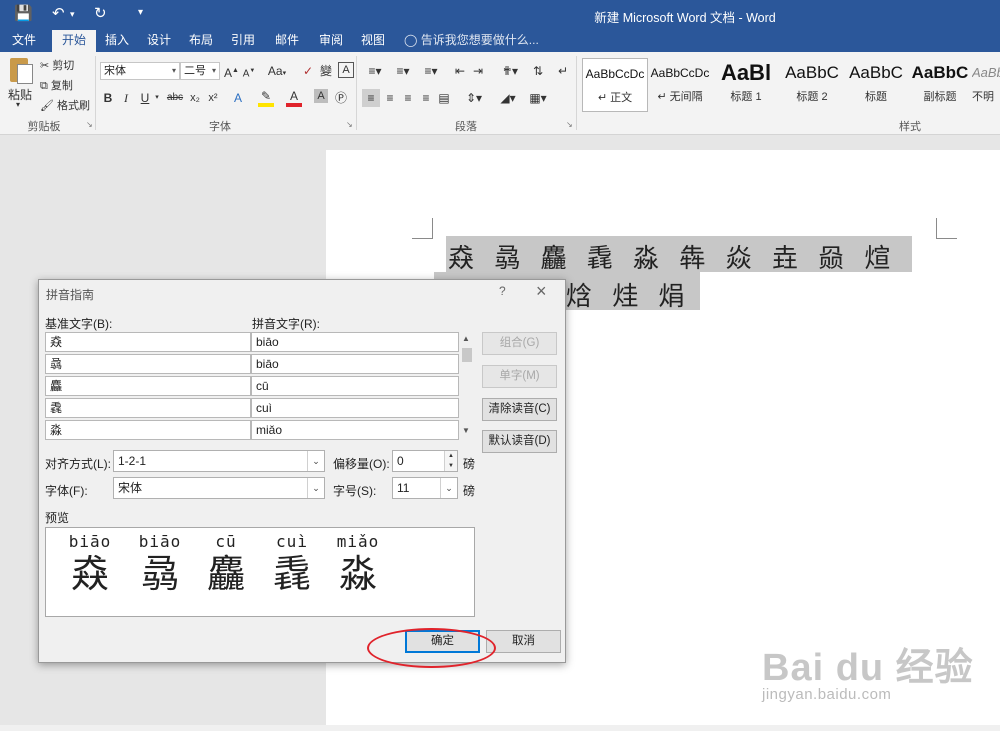  Describe the element at coordinates (375, 71) in the screenshot. I see `bullets-icon: ≡▾` at that location.